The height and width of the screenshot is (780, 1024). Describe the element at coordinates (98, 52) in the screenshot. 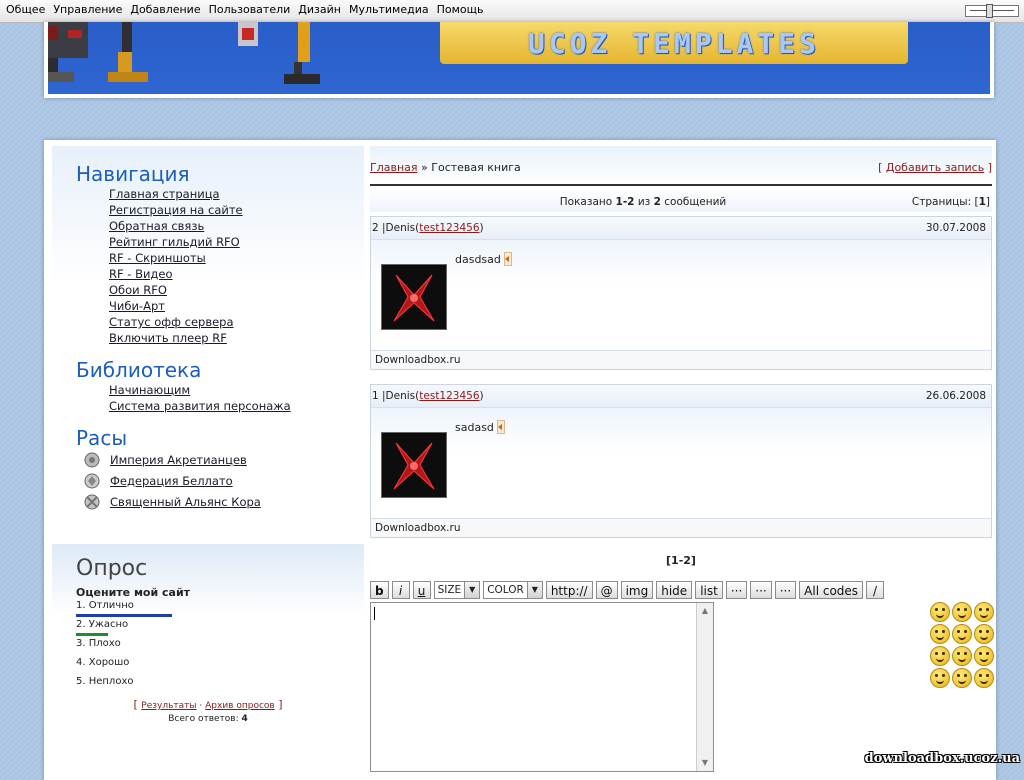

I see `robot-illustration` at that location.